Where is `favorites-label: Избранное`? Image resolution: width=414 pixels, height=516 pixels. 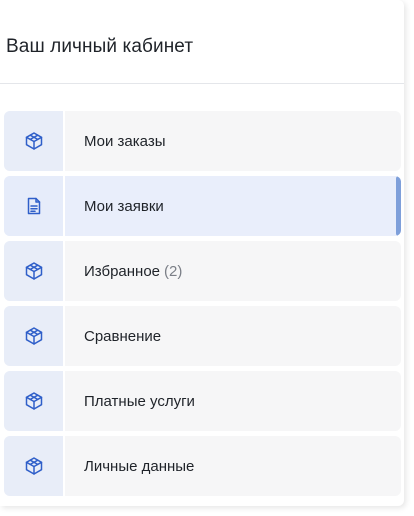 favorites-label: Избранное is located at coordinates (122, 271).